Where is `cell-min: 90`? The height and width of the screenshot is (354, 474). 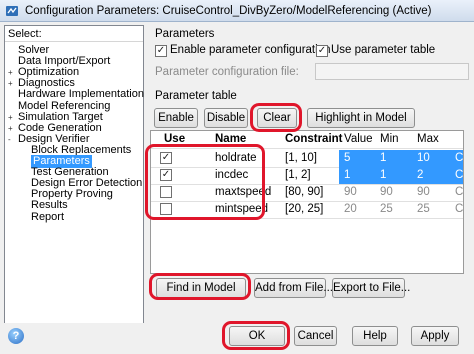 cell-min: 90 is located at coordinates (386, 192).